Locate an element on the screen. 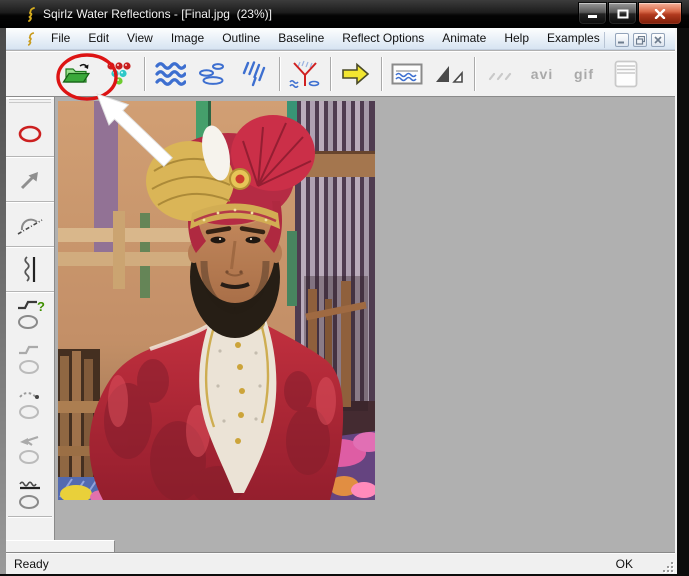  open-file-button is located at coordinates (77, 74).